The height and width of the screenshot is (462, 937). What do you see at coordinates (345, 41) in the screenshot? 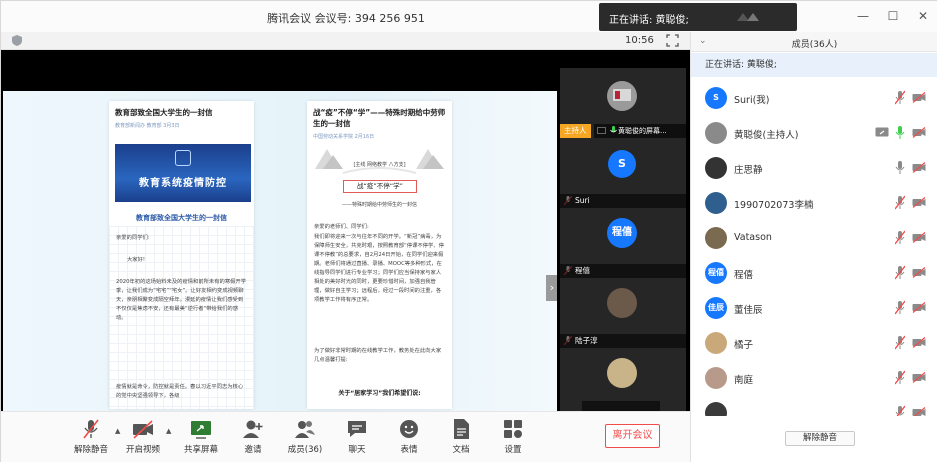
I see `stage-header-bar: 10:56` at bounding box center [345, 41].